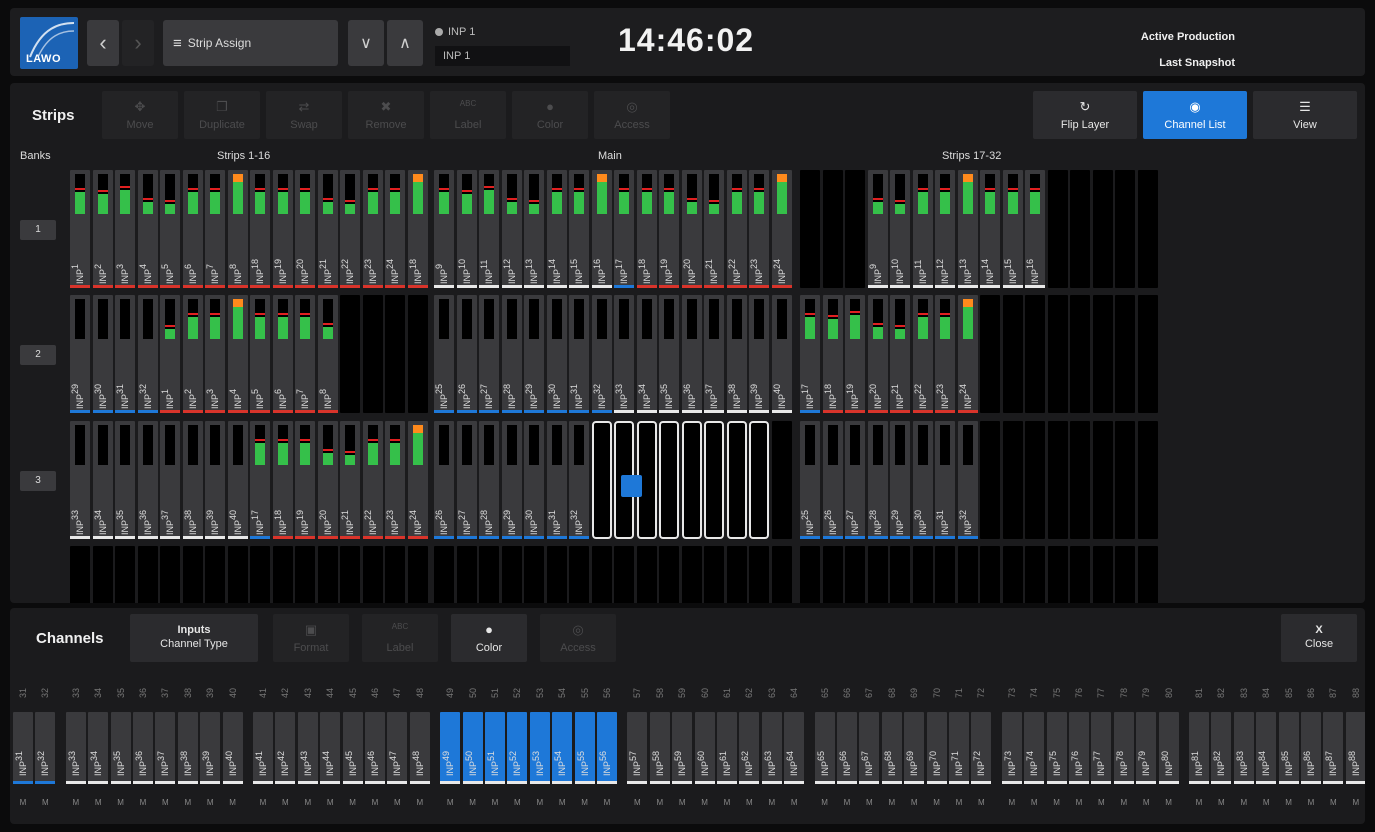 This screenshot has height=832, width=1375. What do you see at coordinates (80, 480) in the screenshot?
I see `input-strip: INP 33` at bounding box center [80, 480].